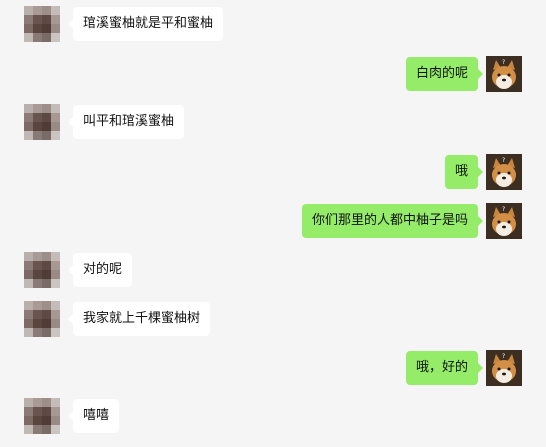 The height and width of the screenshot is (447, 546). I want to click on message-bubble-incoming: 嘻嘻, so click(93, 416).